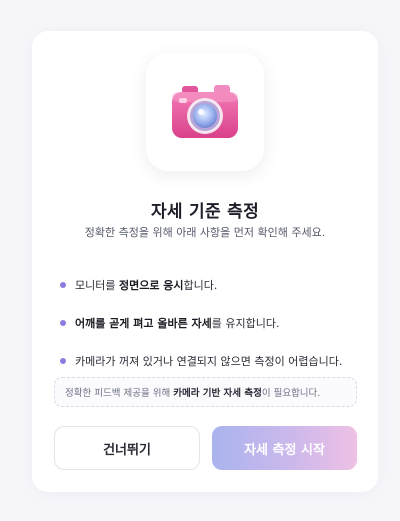 This screenshot has width=400, height=521. What do you see at coordinates (177, 323) in the screenshot?
I see `tip-text: 어깨를 곧게 펴고 올바른 자세를 유지합니다.` at bounding box center [177, 323].